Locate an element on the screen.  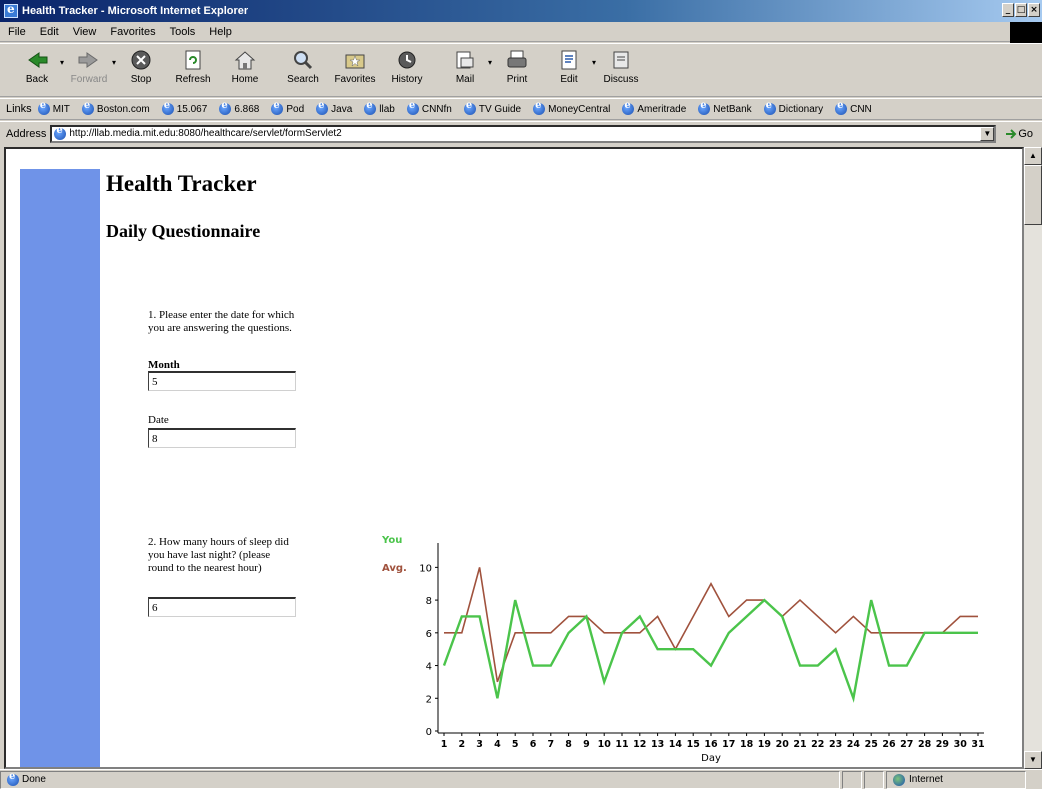
link-java: Java is located at coordinates (334, 107).